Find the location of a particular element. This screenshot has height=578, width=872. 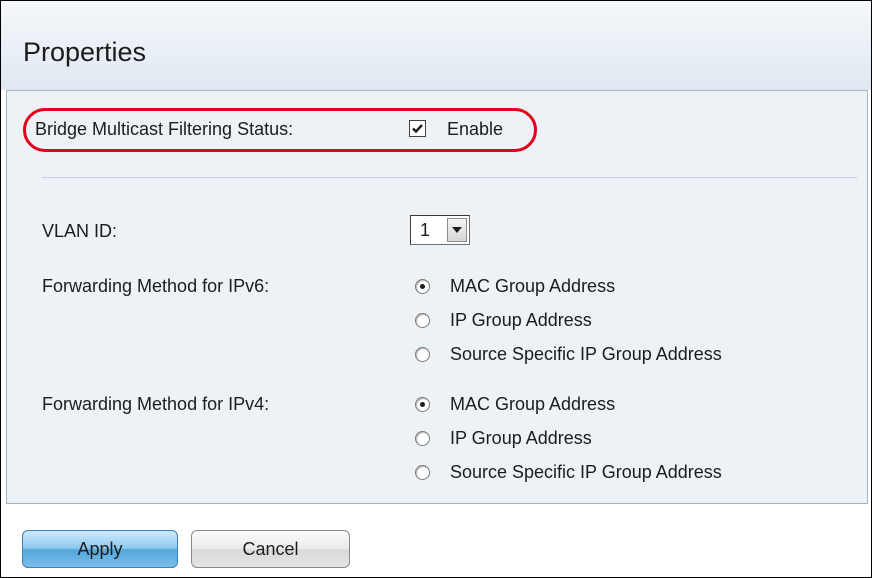

ipv4-forwarding-label: Forwarding Method for IPv4: is located at coordinates (156, 404).